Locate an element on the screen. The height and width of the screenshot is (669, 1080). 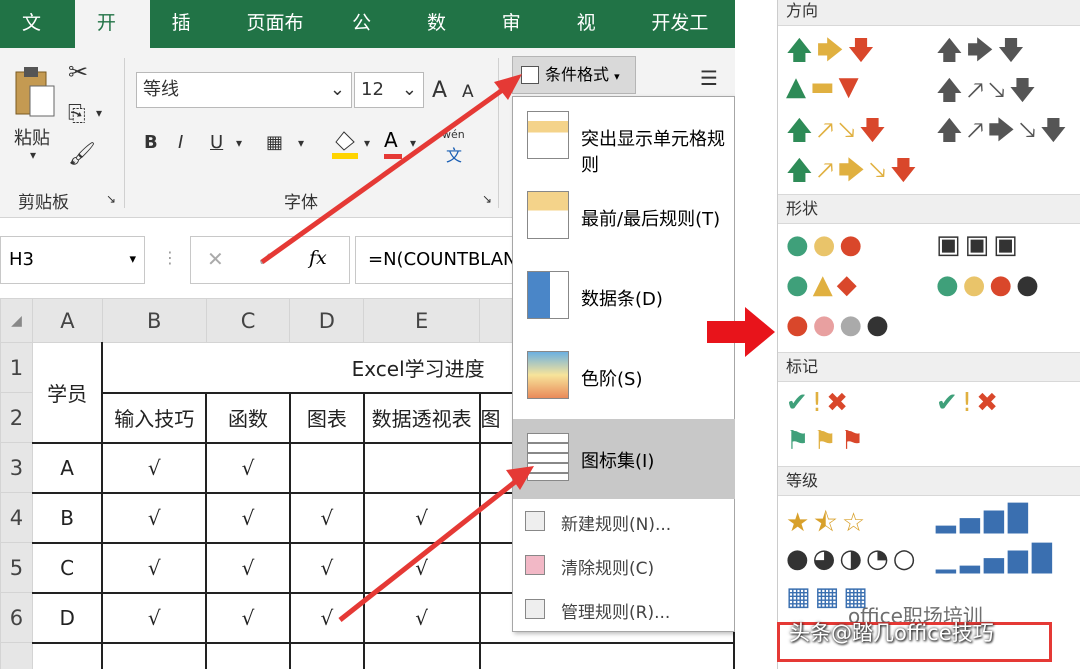
icon-set-quarters: ●◕◑◔○ is located at coordinates (852, 559).